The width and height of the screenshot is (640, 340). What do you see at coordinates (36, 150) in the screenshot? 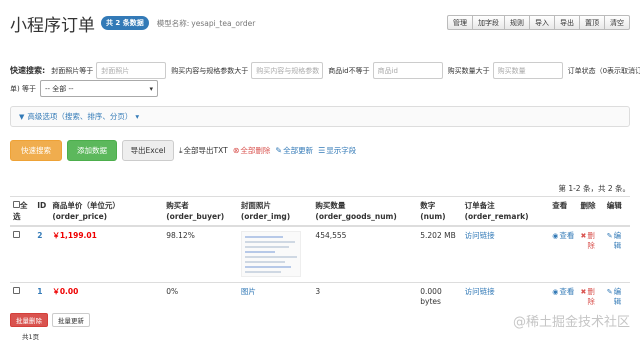
I see `quick-search-button: 快速搜索` at bounding box center [36, 150].